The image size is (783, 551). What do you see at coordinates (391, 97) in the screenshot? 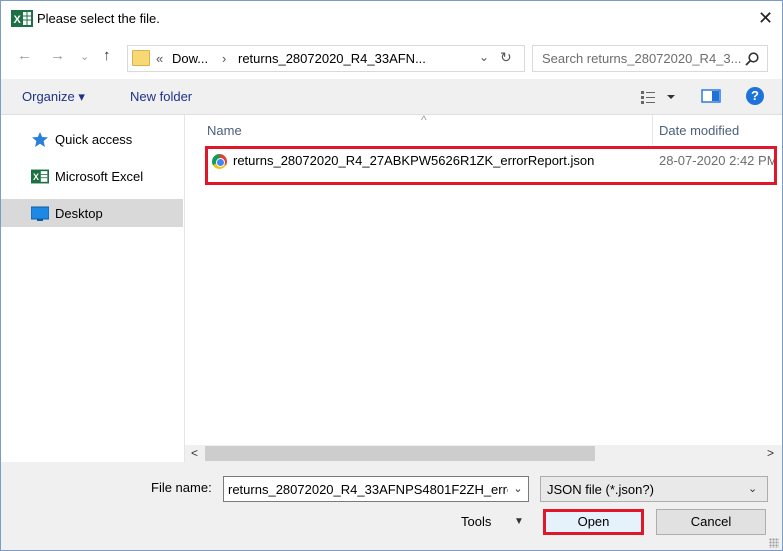
I see `command-bar: Organize ▾ New folder ?` at bounding box center [391, 97].